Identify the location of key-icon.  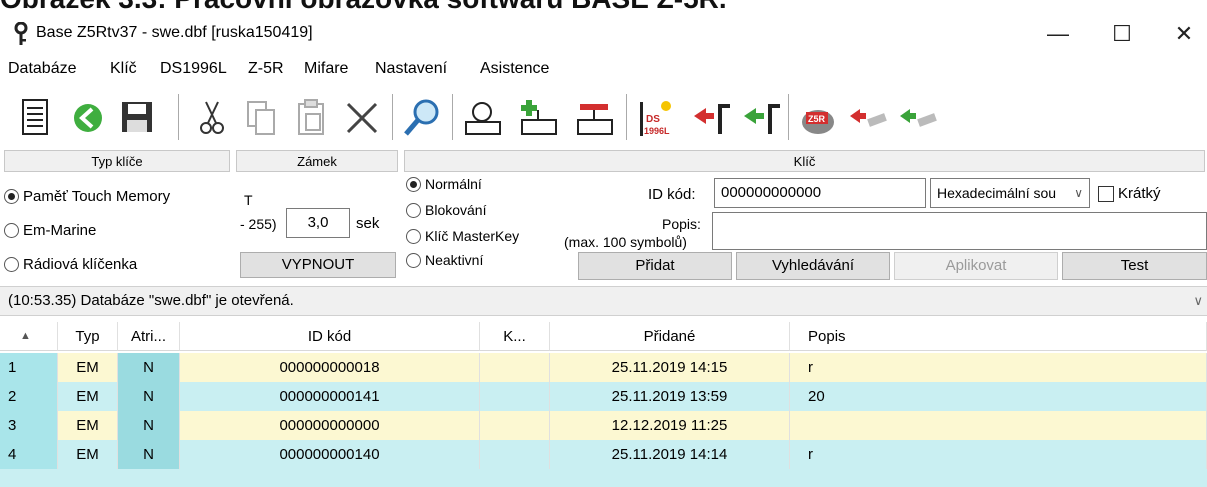
(21, 33).